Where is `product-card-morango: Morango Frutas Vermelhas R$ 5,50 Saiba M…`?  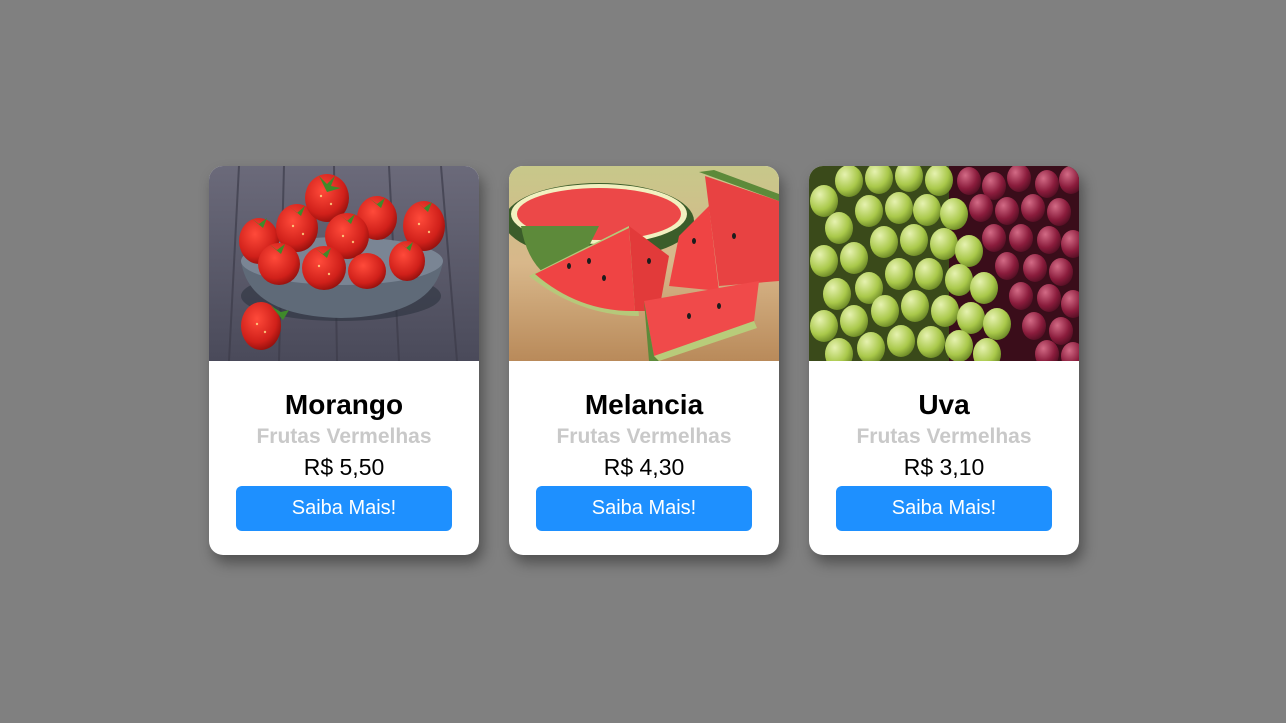 product-card-morango: Morango Frutas Vermelhas R$ 5,50 Saiba M… is located at coordinates (344, 360).